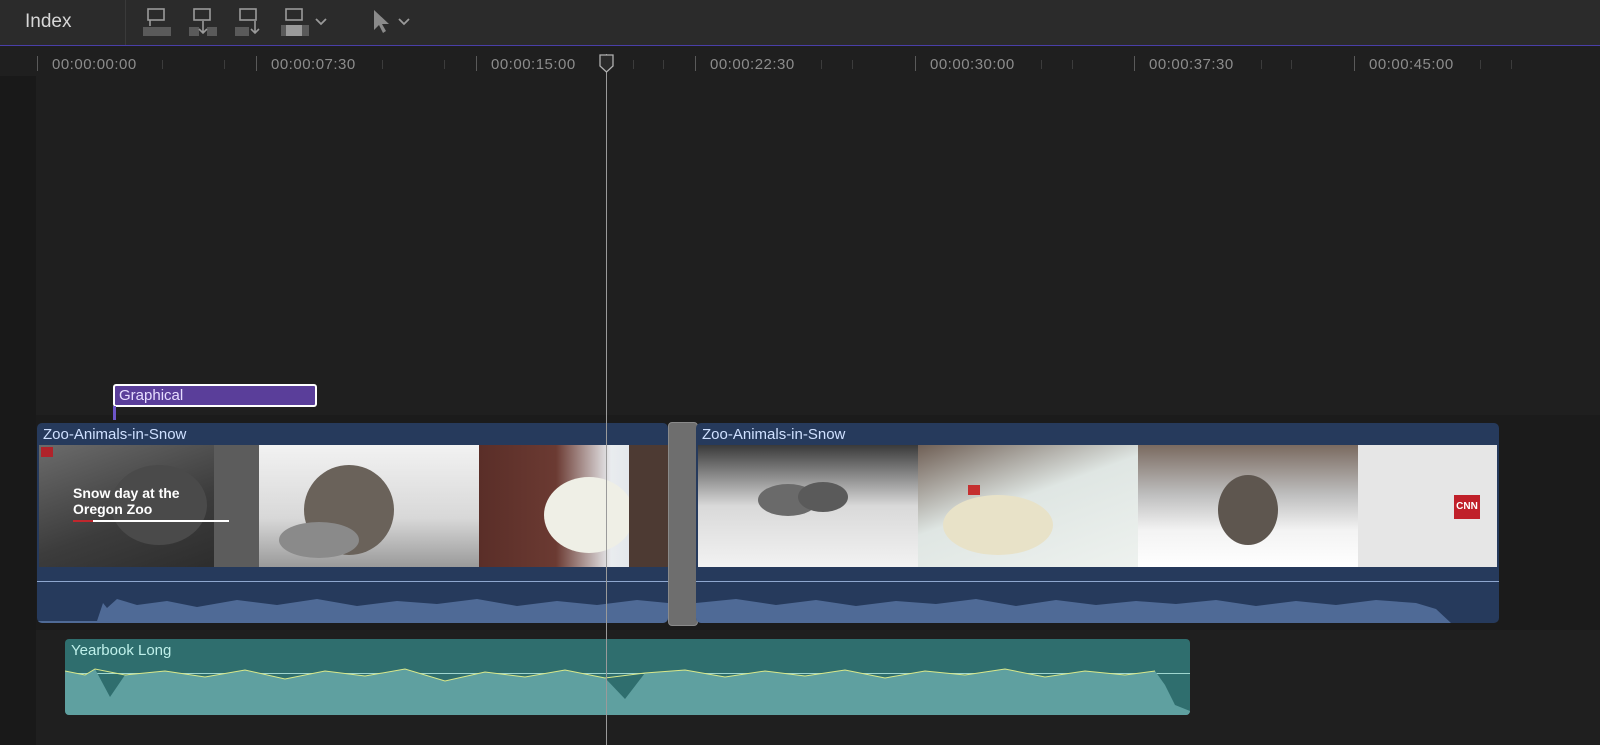 The image size is (1600, 745). What do you see at coordinates (125, 22) in the screenshot?
I see `toolbar-divider` at bounding box center [125, 22].